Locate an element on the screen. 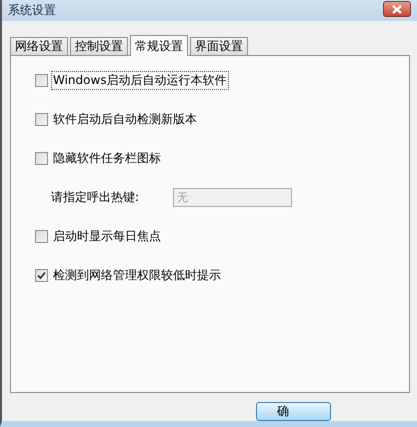 This screenshot has height=427, width=417. ok-button: 确 is located at coordinates (293, 411).